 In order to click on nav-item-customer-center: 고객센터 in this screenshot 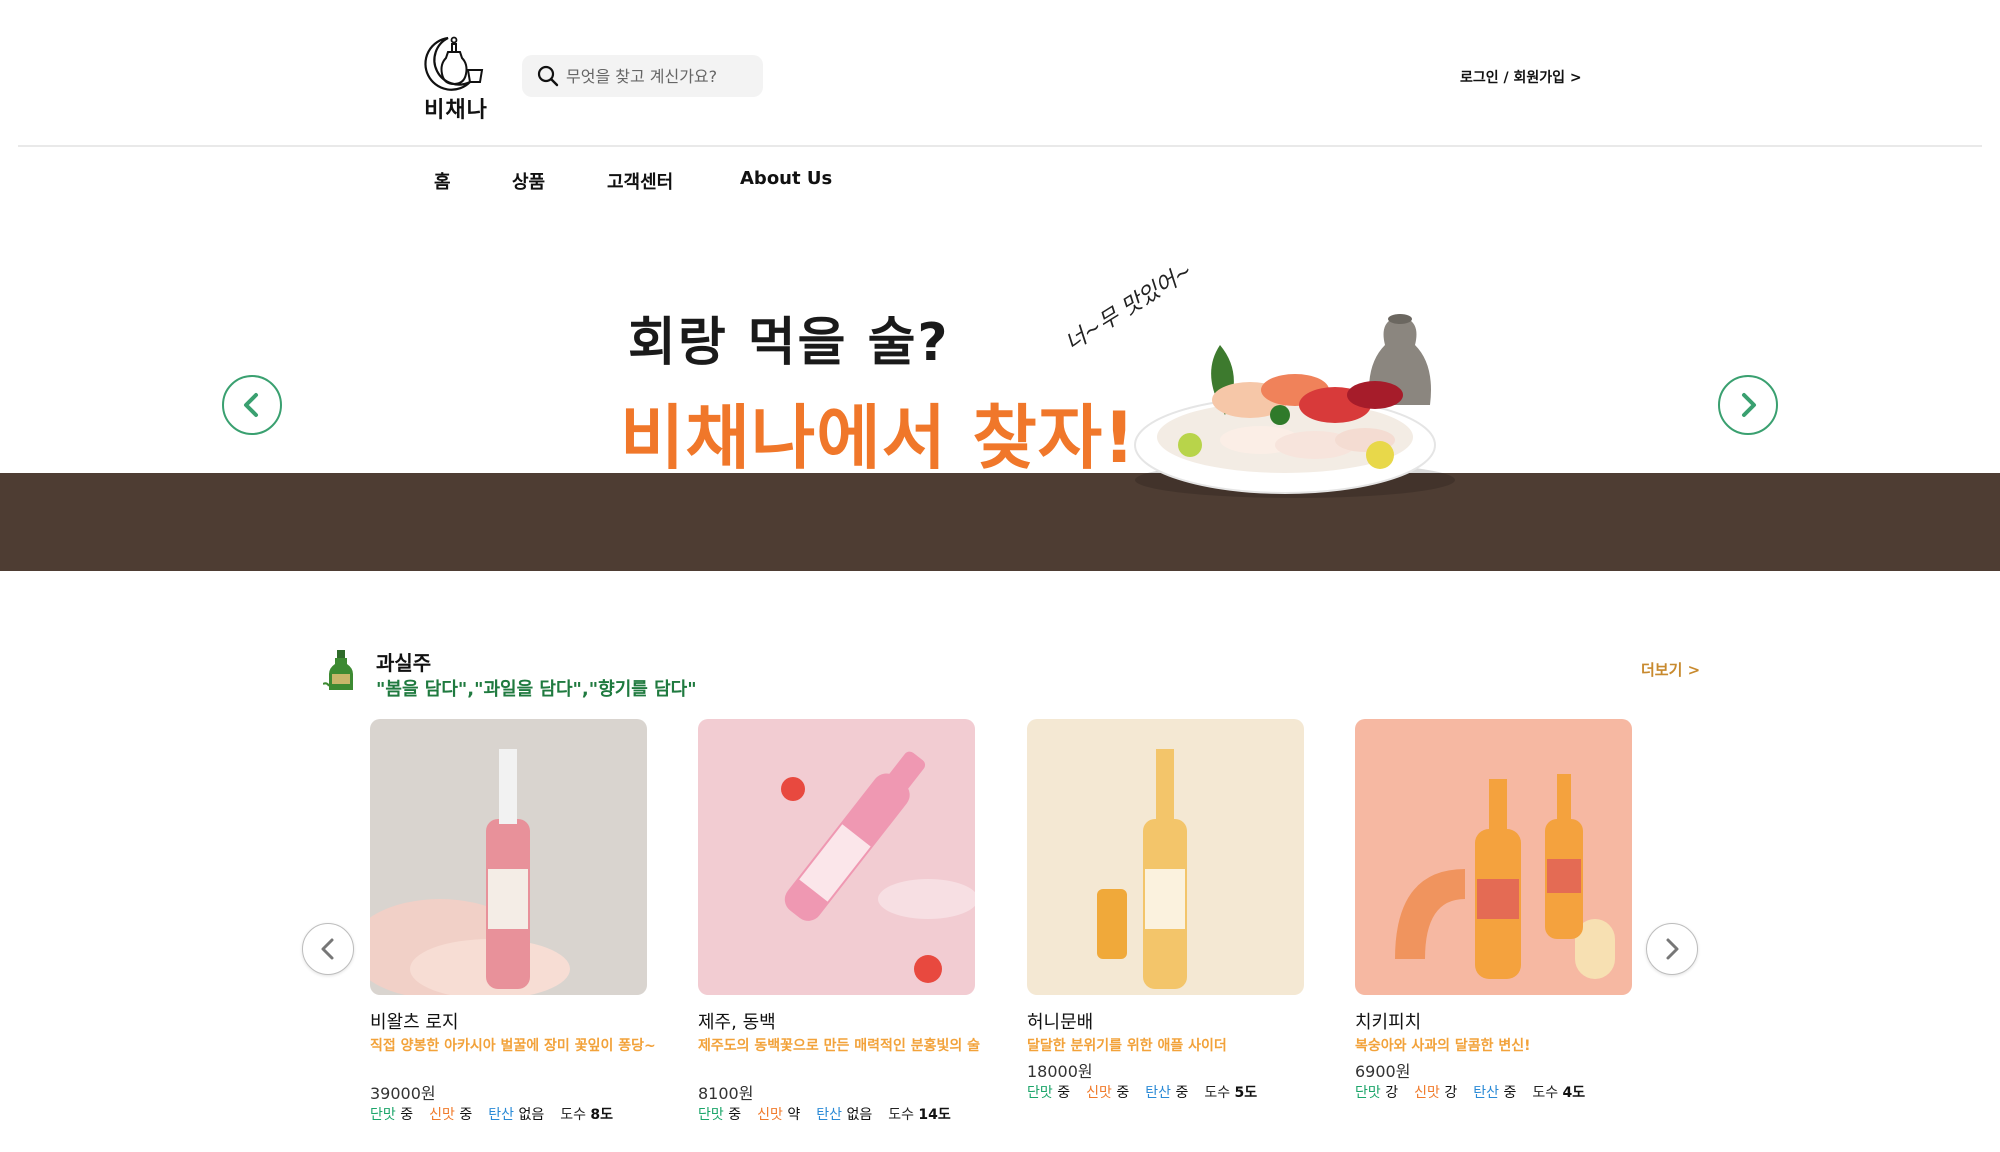, I will do `click(640, 181)`.